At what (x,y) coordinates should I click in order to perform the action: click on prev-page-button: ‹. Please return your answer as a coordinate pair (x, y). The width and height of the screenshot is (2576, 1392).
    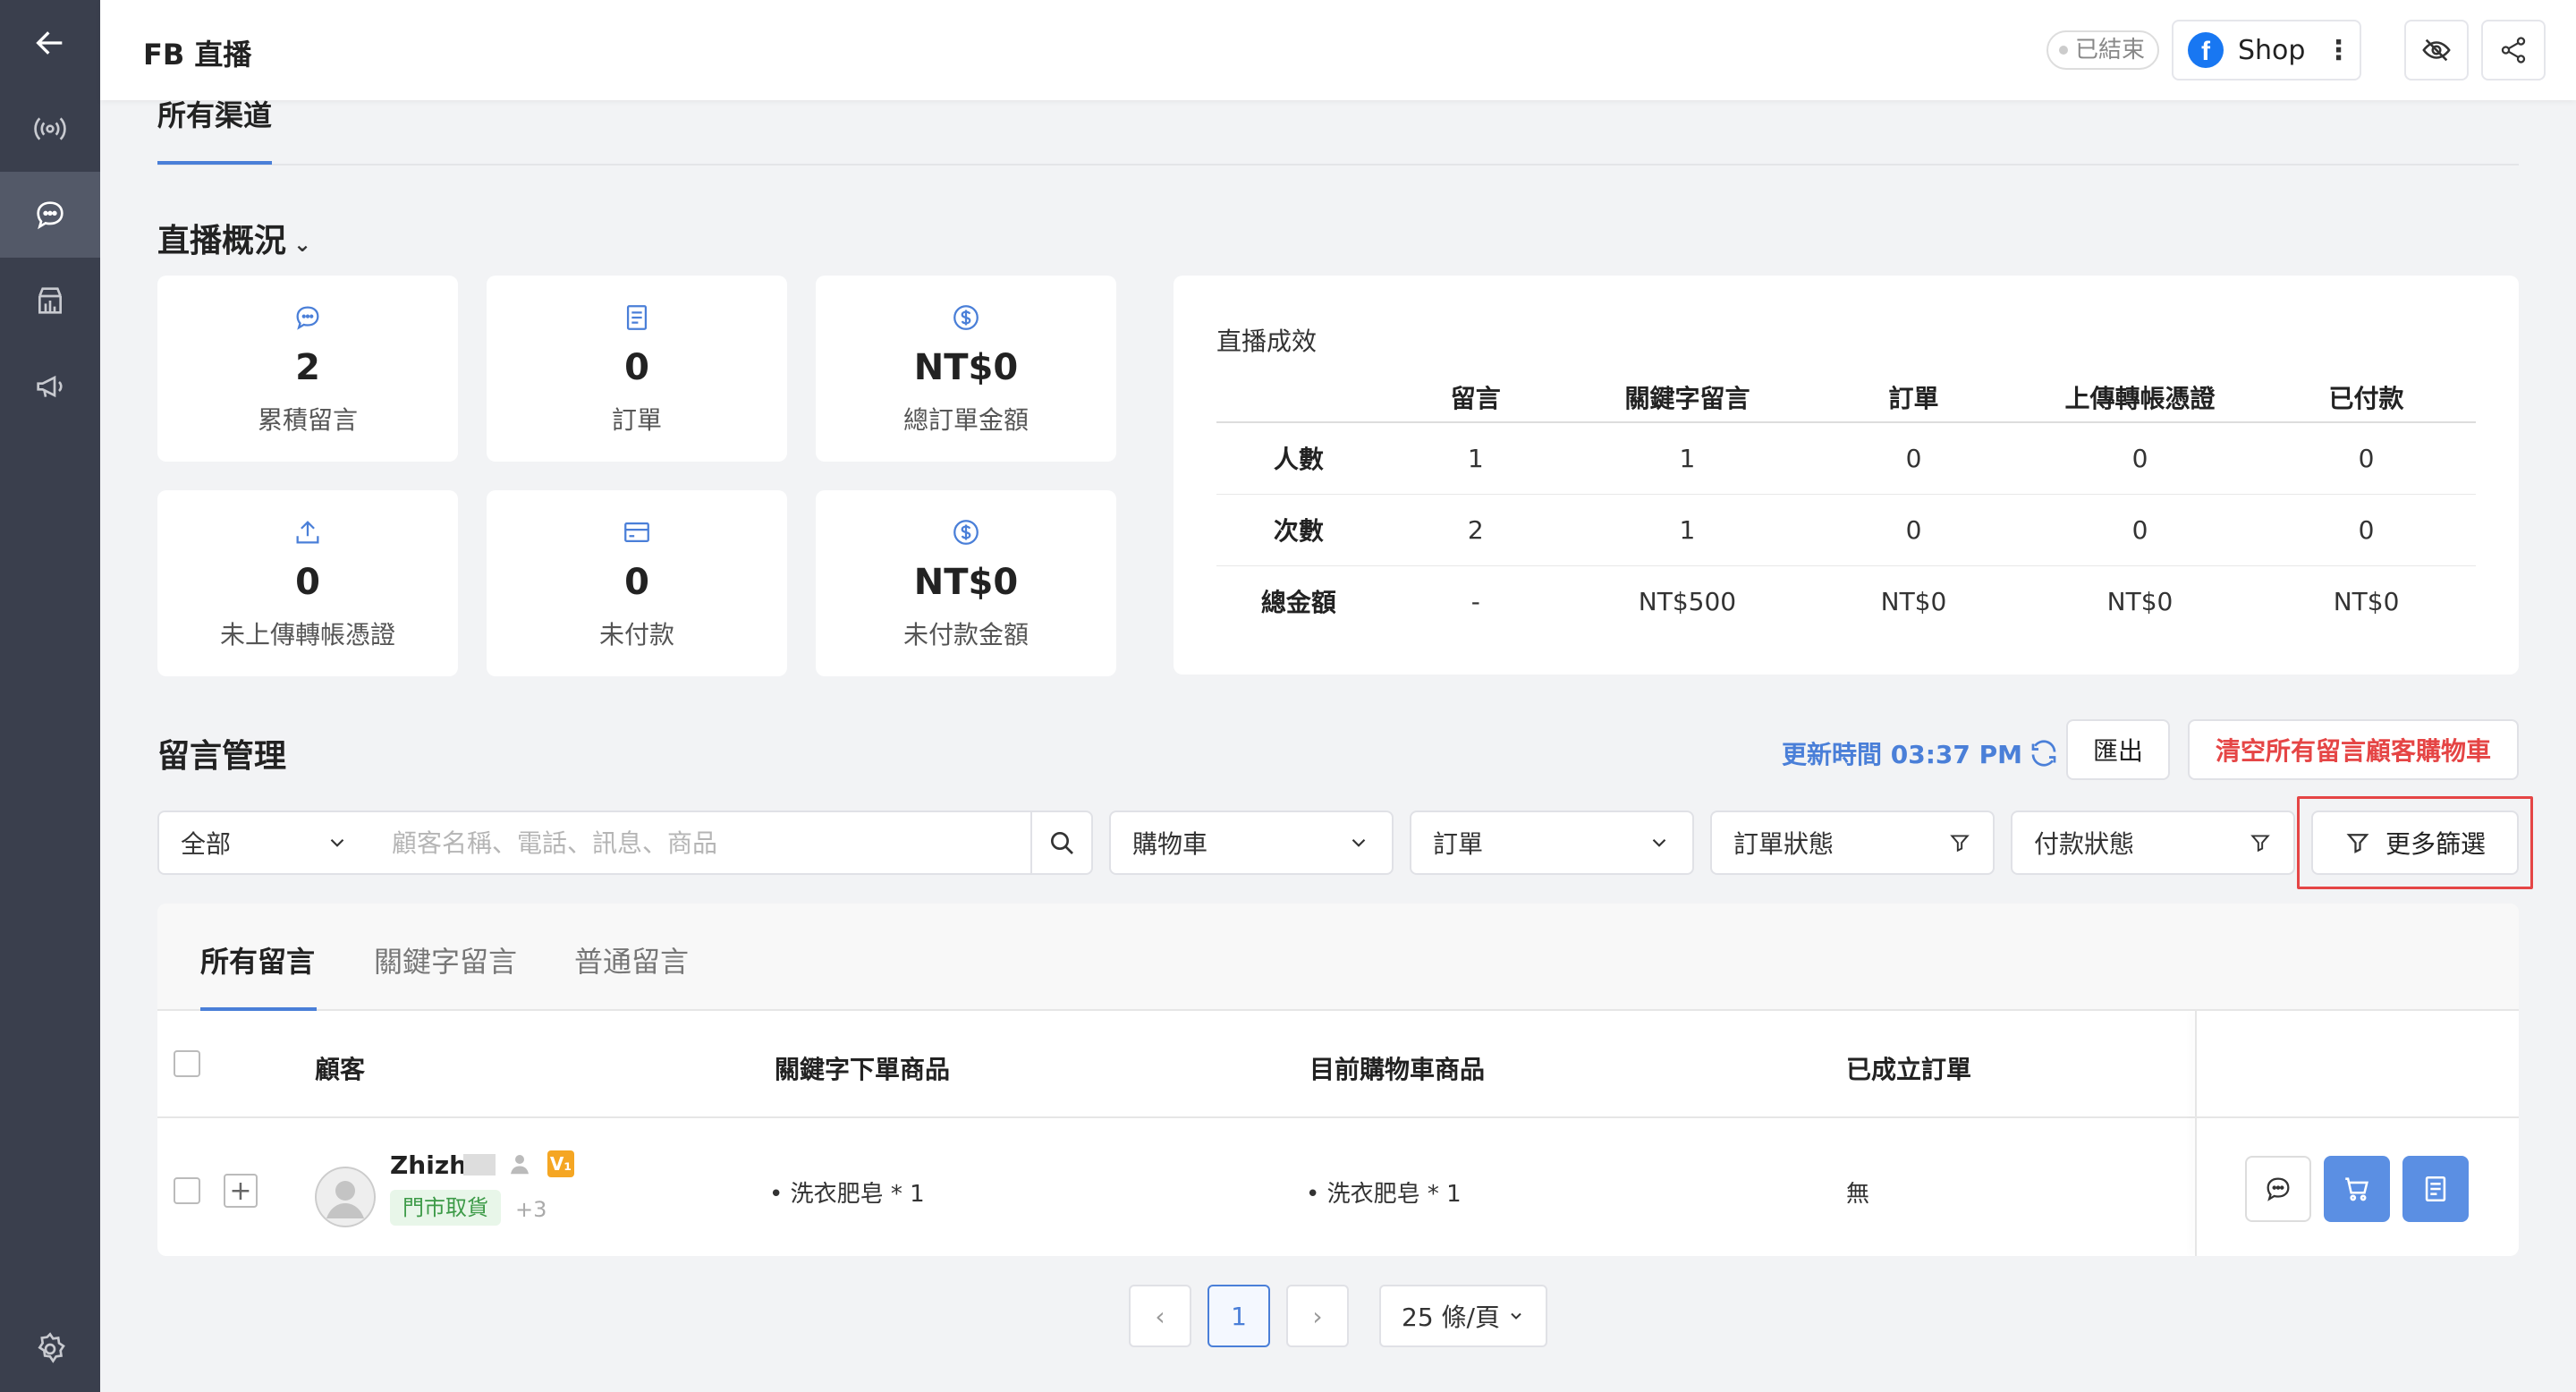
    Looking at the image, I should click on (1160, 1316).